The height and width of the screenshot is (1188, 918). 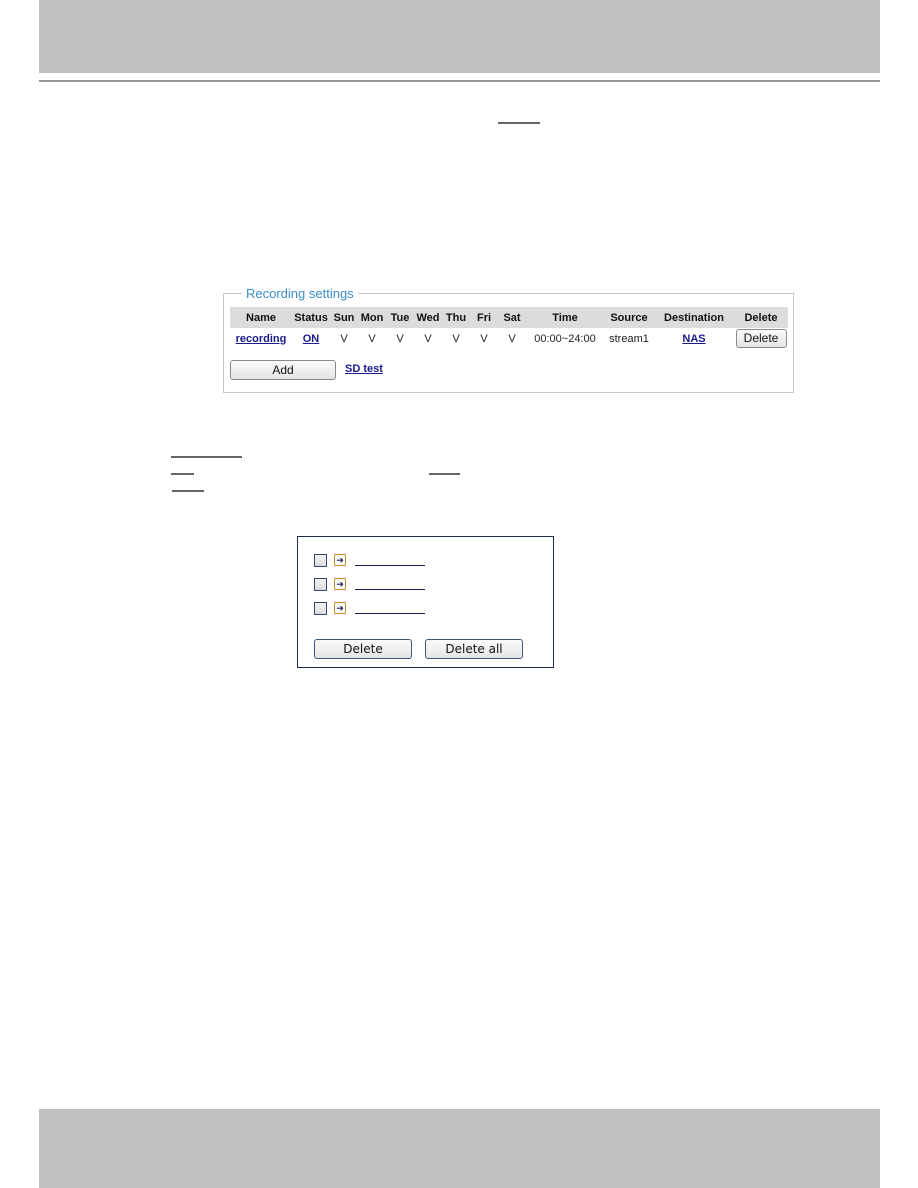 What do you see at coordinates (363, 649) in the screenshot?
I see `delete-files-button: Delete` at bounding box center [363, 649].